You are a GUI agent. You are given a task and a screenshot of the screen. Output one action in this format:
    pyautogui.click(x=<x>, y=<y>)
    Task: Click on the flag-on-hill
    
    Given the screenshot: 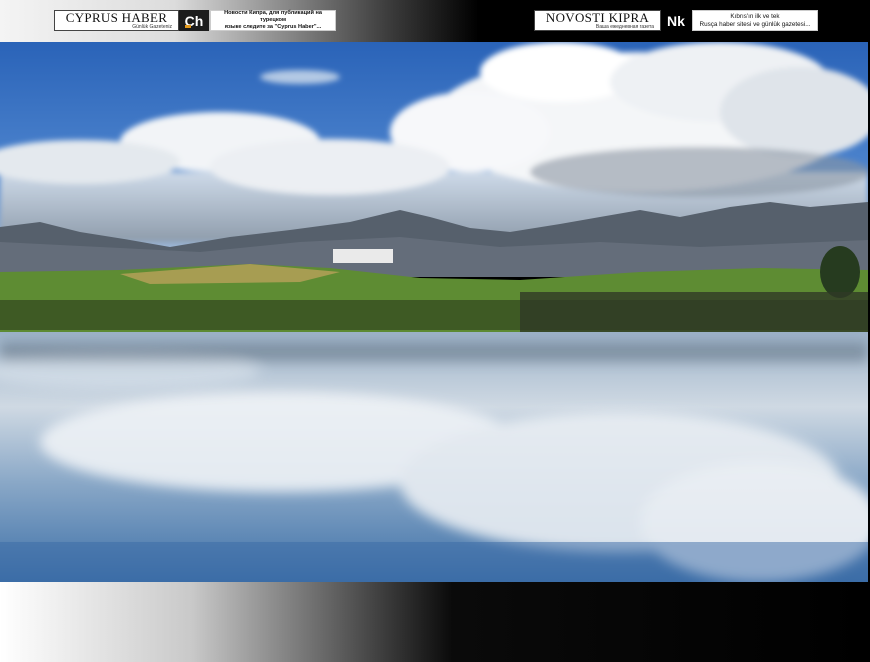 What is the action you would take?
    pyautogui.click(x=363, y=256)
    